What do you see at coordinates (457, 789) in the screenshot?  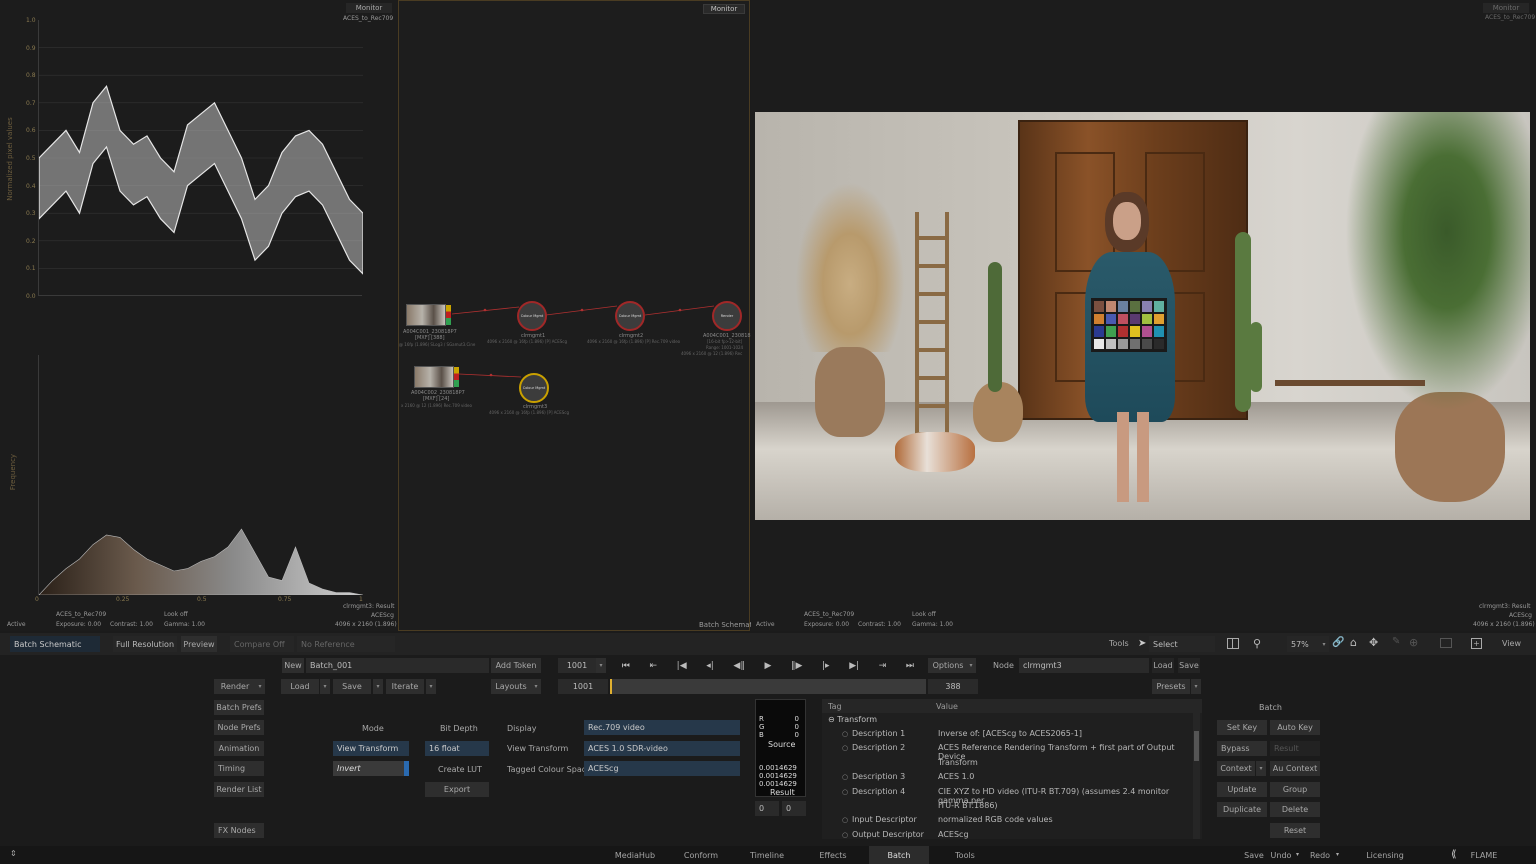 I see `export-button: Export` at bounding box center [457, 789].